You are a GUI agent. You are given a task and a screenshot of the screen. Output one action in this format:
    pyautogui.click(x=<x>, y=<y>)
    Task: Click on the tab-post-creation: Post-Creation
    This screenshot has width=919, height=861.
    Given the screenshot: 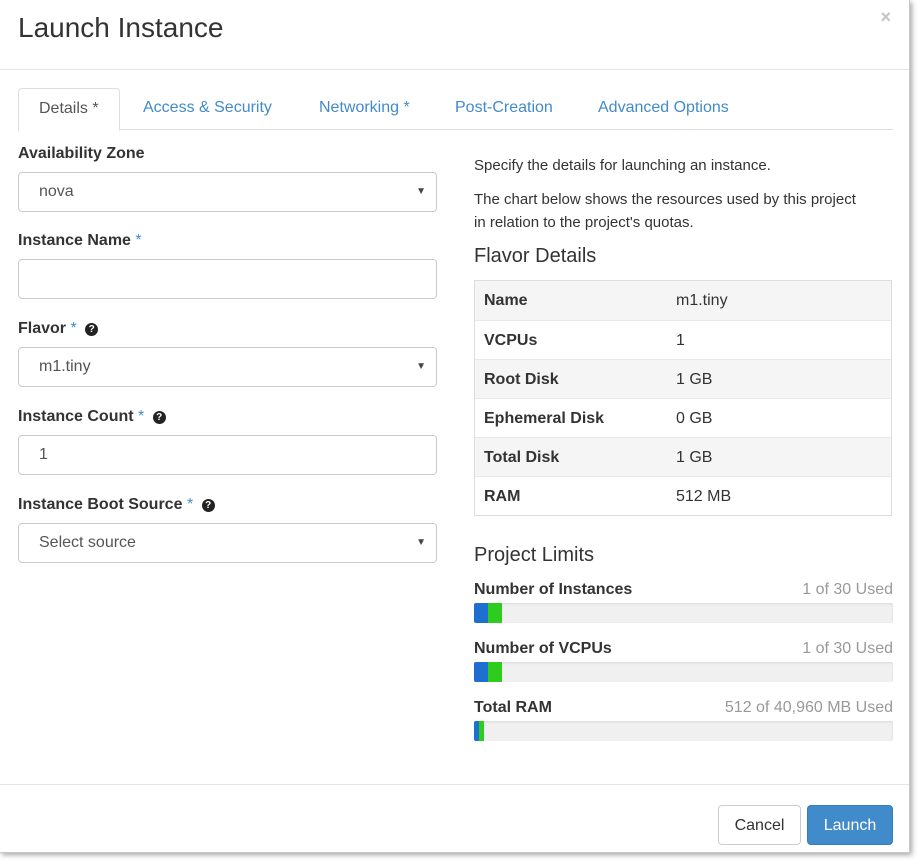 What is the action you would take?
    pyautogui.click(x=504, y=109)
    